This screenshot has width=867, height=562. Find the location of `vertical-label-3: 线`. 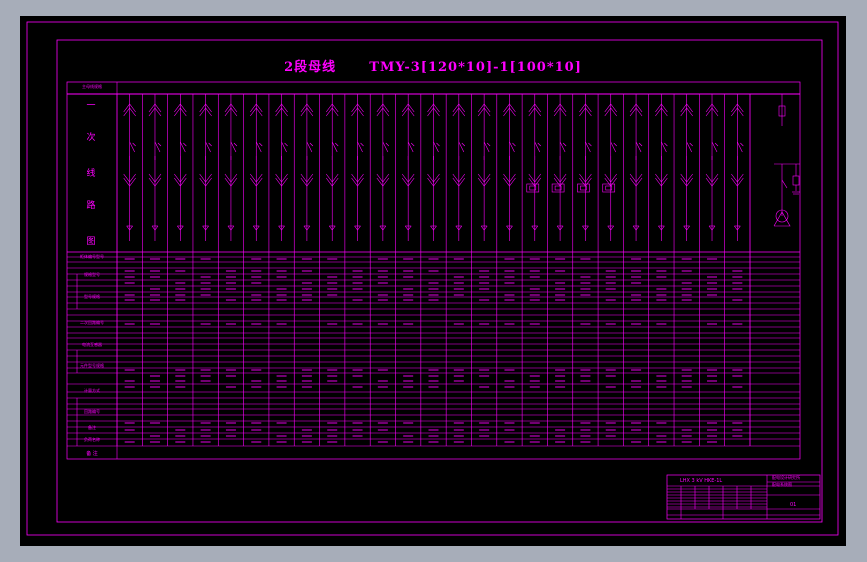

vertical-label-3: 线 is located at coordinates (91, 174).